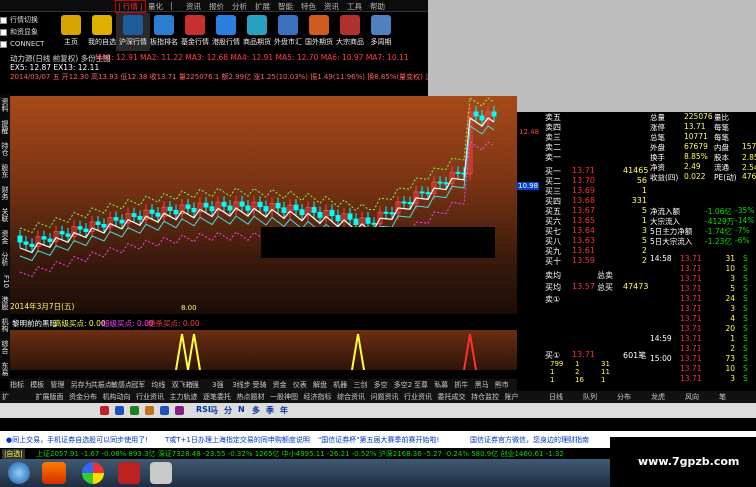 The width and height of the screenshot is (756, 487). Describe the element at coordinates (318, 397) in the screenshot. I see `extension-tab: 经济指标` at that location.